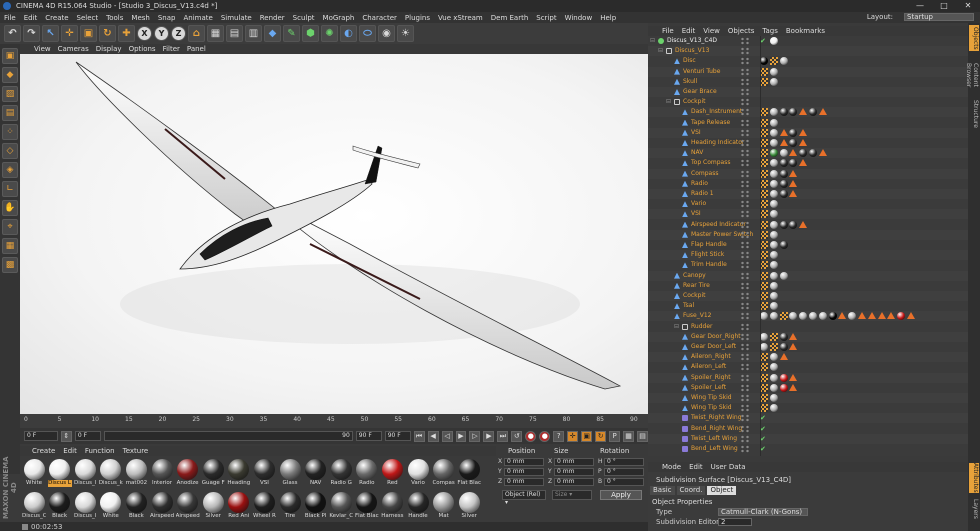 This screenshot has width=980, height=531. What do you see at coordinates (808, 71) in the screenshot?
I see `object-row: Venturi Tube` at bounding box center [808, 71].